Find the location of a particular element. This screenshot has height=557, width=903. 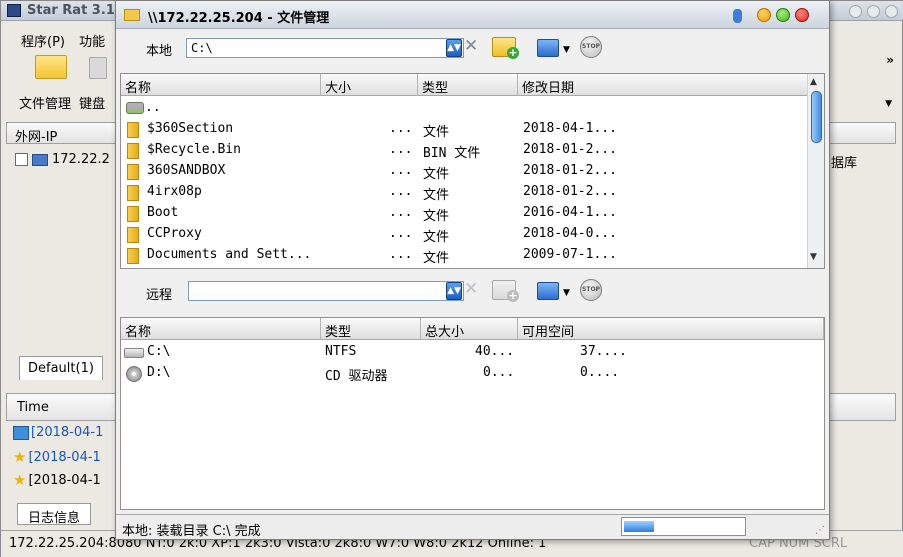

column-size: 大小 is located at coordinates (369, 85).